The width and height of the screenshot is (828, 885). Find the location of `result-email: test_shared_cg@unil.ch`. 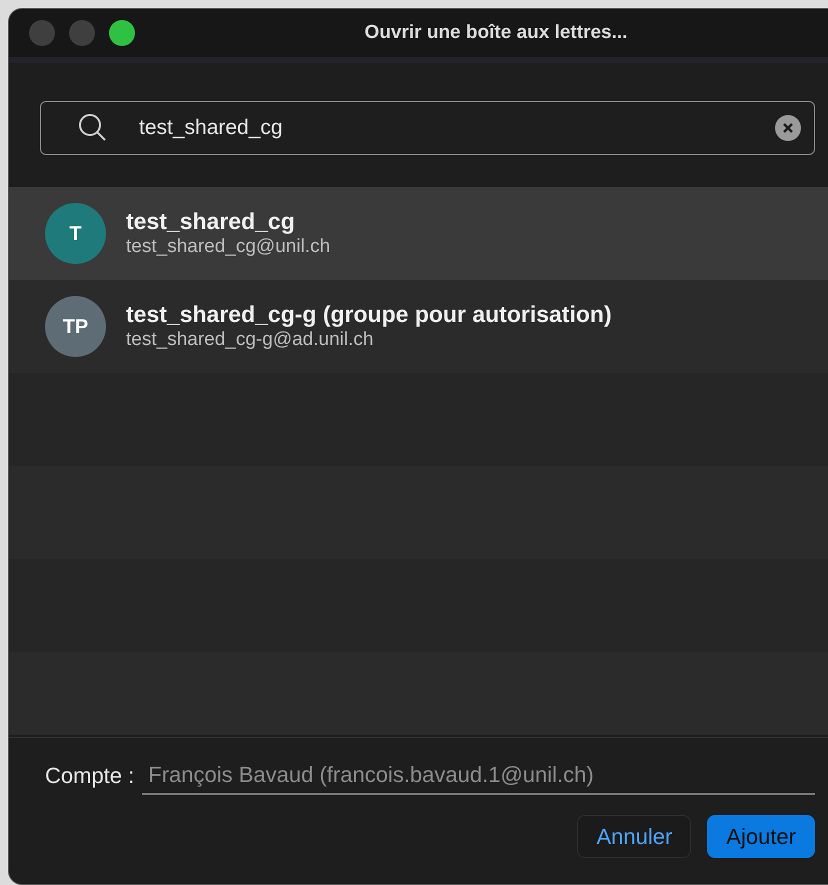

result-email: test_shared_cg@unil.ch is located at coordinates (228, 247).